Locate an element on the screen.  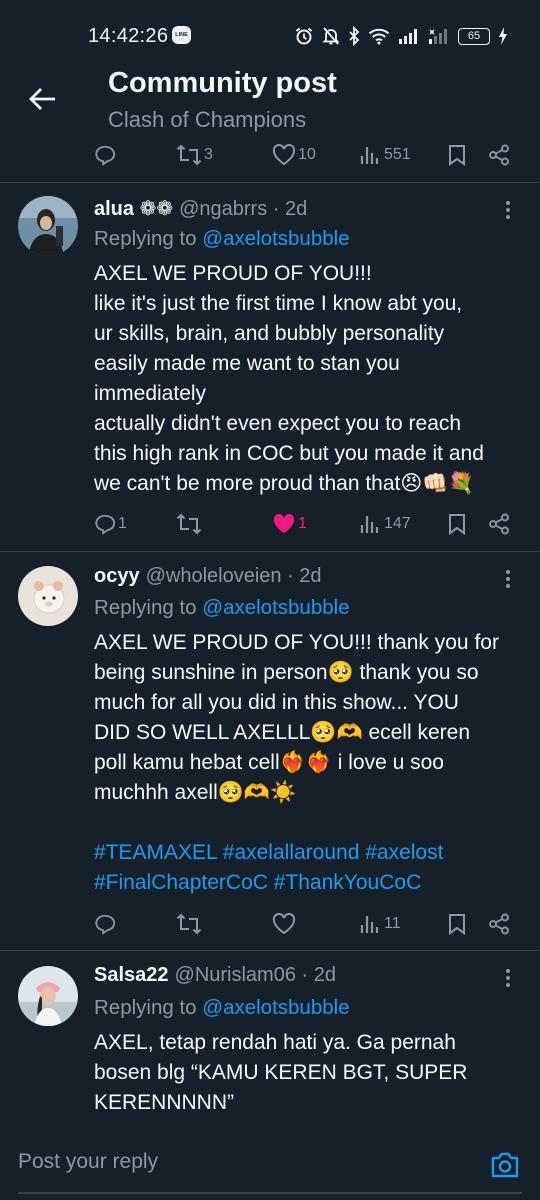
tweet-header: Salsa22 @Nurislam06 · 2d is located at coordinates (215, 978).